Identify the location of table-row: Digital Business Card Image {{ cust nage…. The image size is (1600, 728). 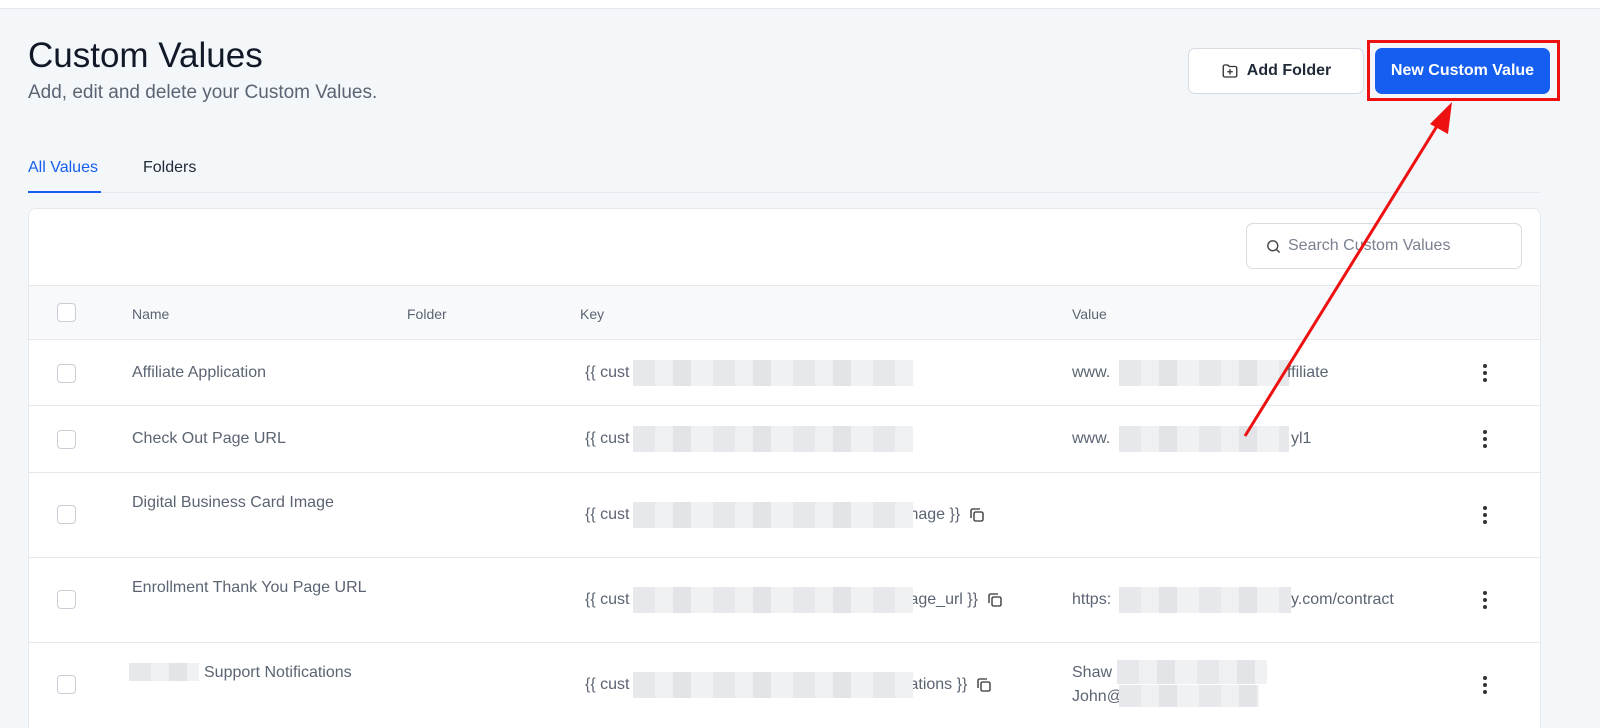
(784, 515).